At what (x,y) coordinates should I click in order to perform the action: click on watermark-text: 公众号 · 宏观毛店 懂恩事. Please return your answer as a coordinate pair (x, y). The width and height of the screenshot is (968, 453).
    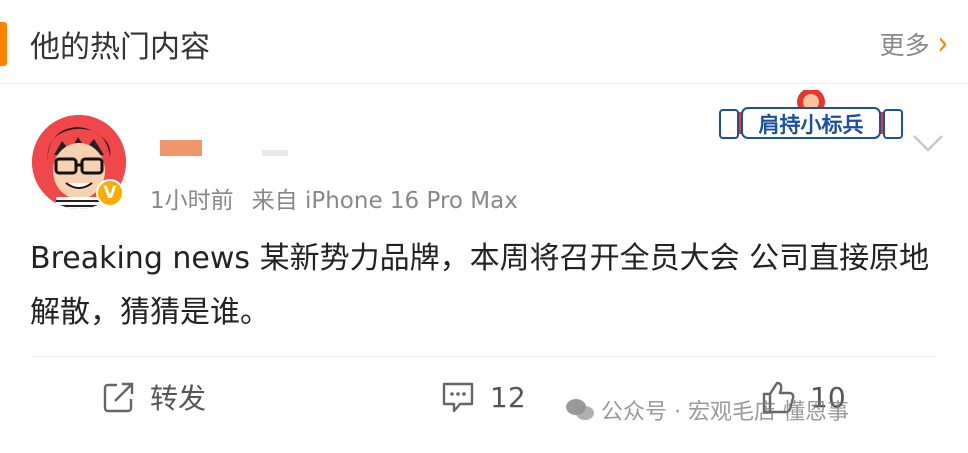
    Looking at the image, I should click on (725, 412).